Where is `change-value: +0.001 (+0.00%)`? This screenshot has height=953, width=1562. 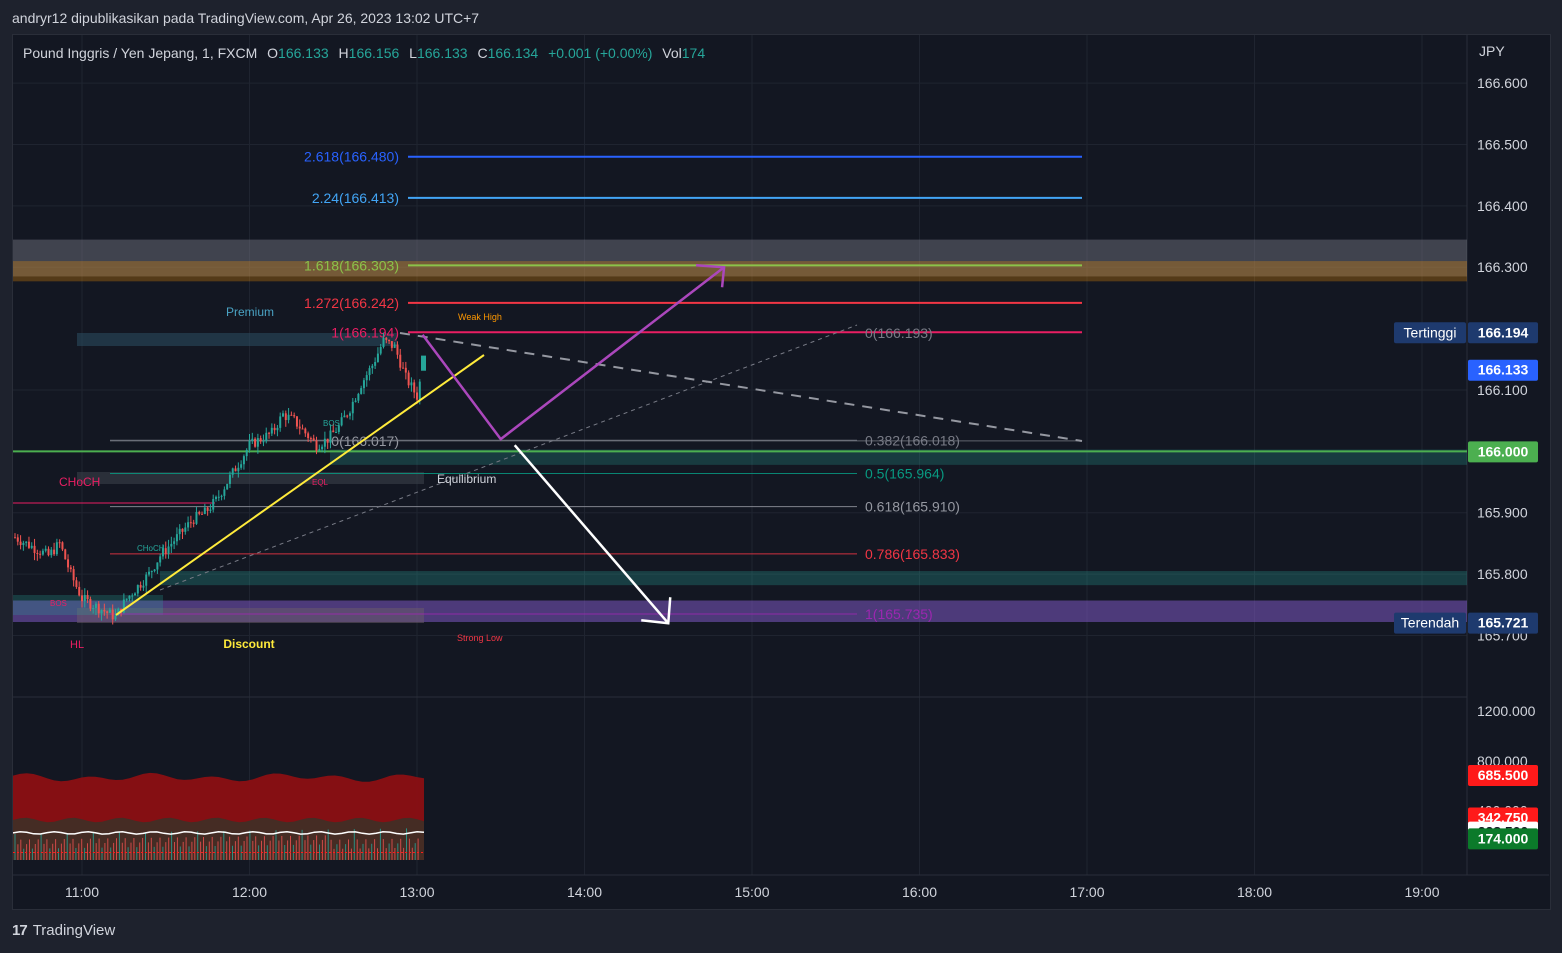 change-value: +0.001 (+0.00%) is located at coordinates (600, 53).